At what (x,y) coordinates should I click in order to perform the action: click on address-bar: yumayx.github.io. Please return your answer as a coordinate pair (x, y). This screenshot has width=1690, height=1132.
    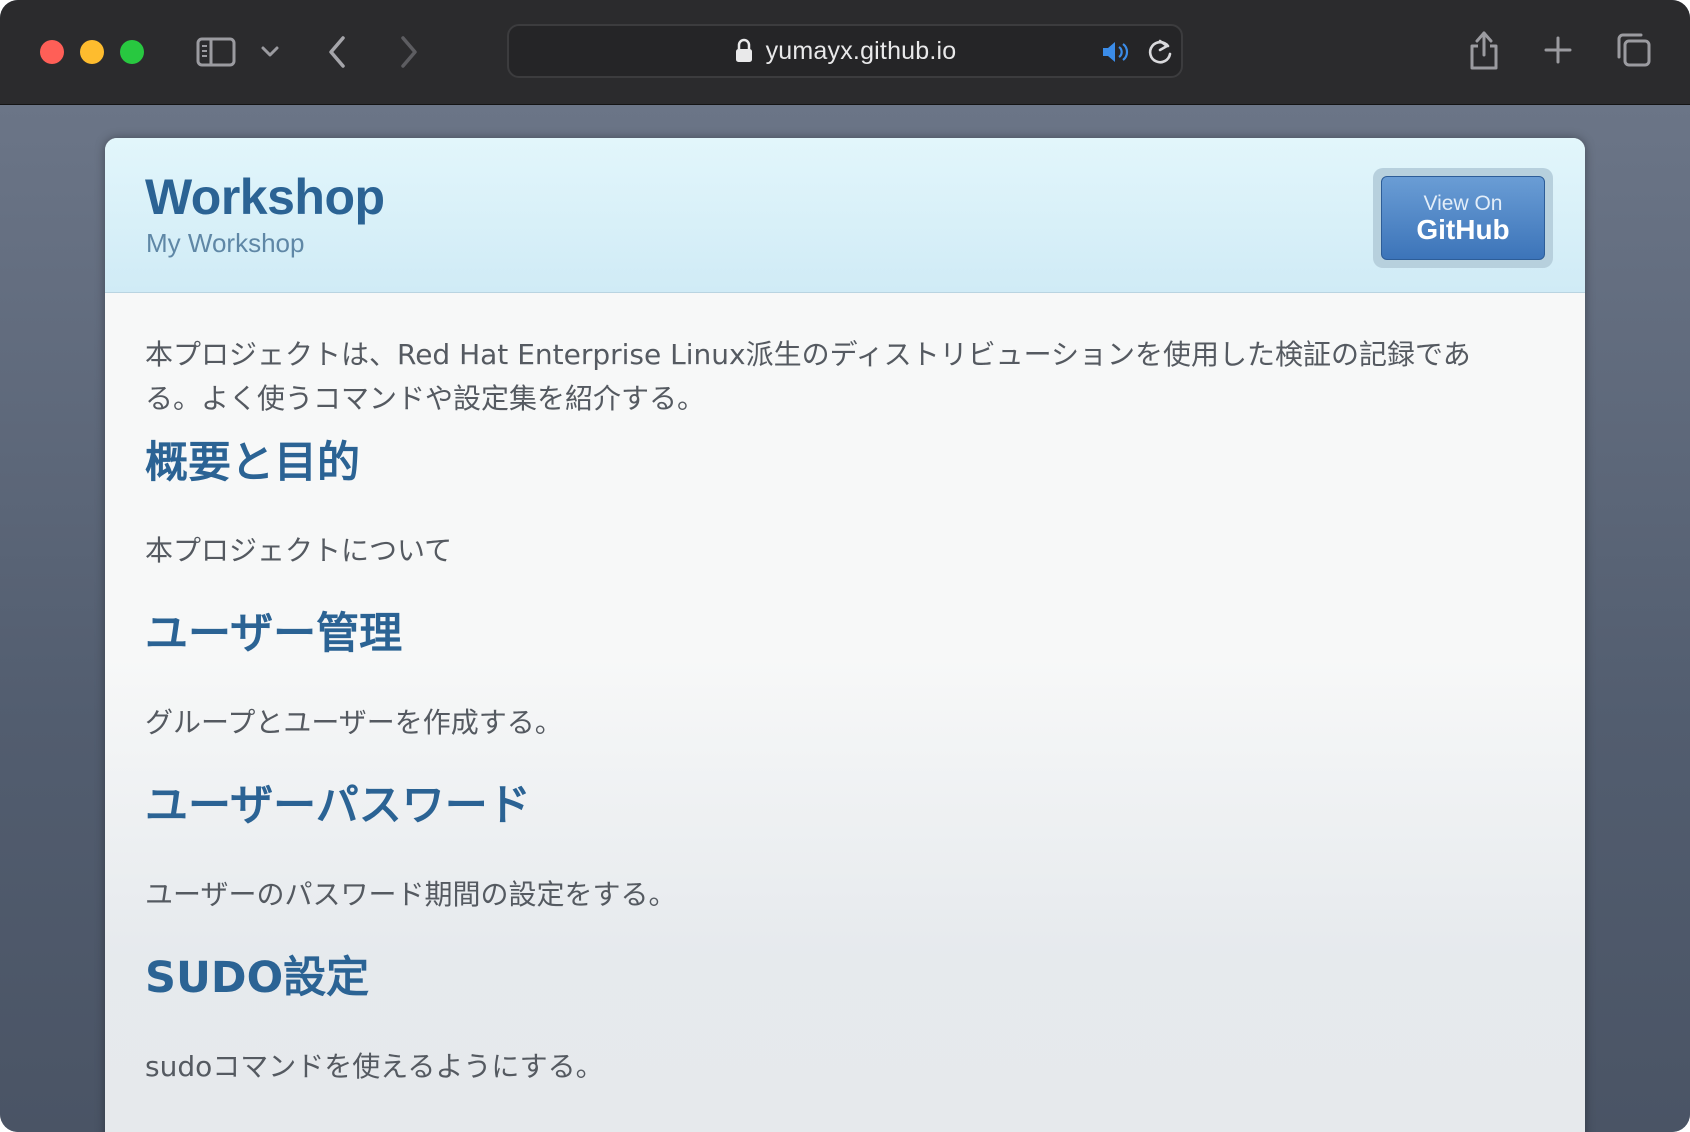
    Looking at the image, I should click on (845, 51).